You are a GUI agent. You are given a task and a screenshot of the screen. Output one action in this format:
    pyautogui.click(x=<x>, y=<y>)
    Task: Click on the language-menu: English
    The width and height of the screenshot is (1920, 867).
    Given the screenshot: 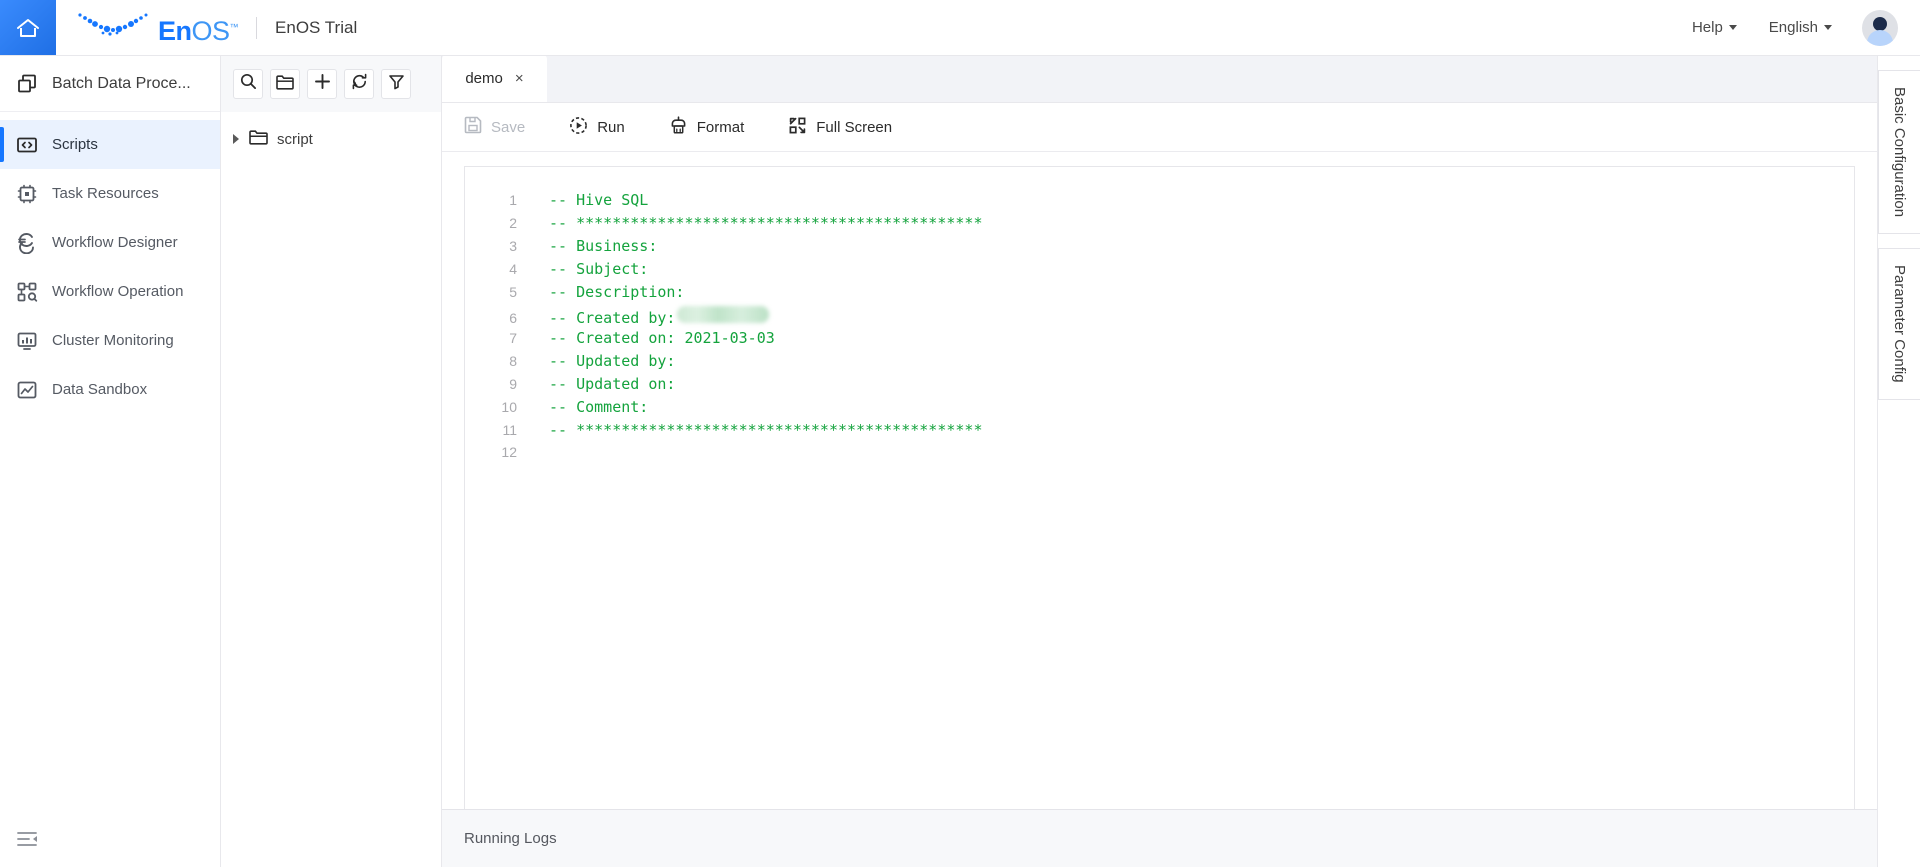 What is the action you would take?
    pyautogui.click(x=1800, y=27)
    